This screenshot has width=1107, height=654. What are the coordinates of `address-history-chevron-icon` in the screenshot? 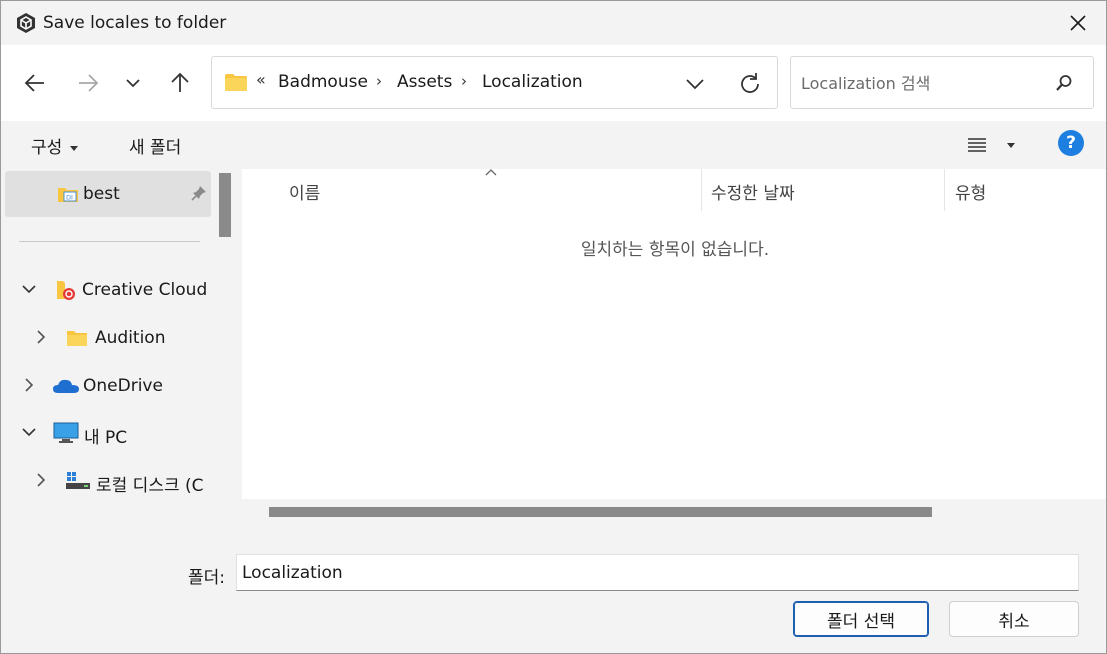 It's located at (695, 84).